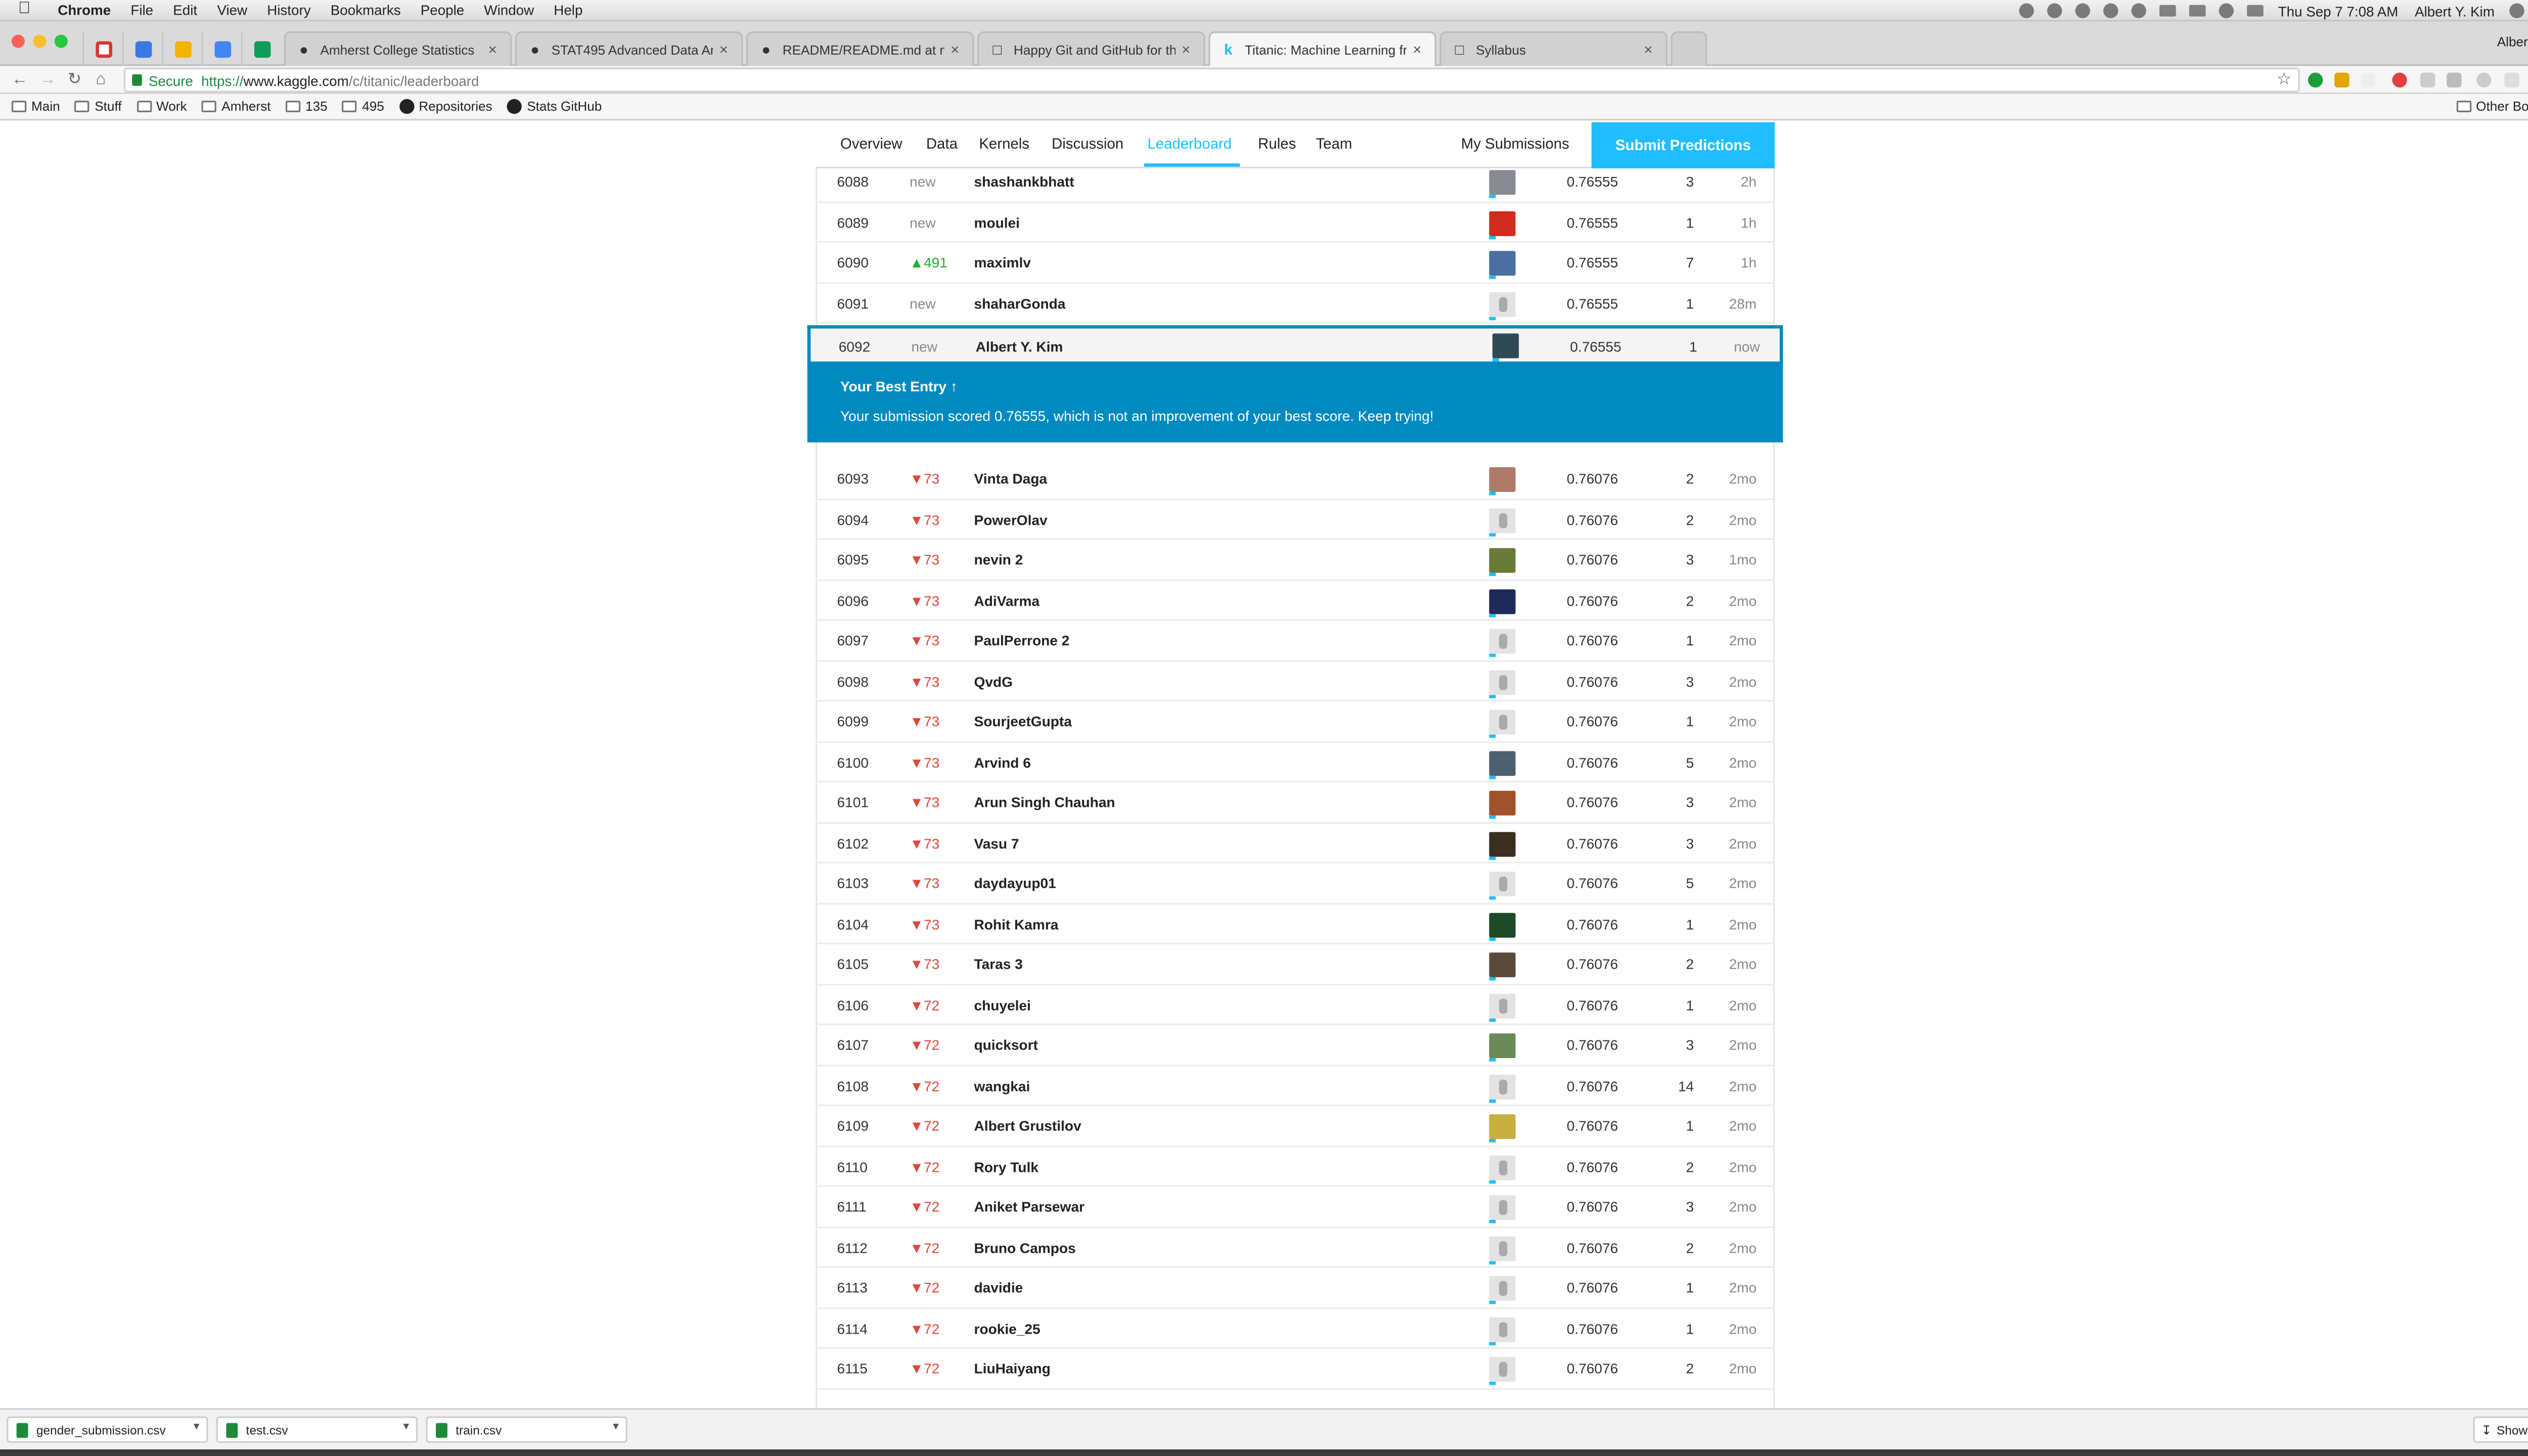 The width and height of the screenshot is (2528, 1456). What do you see at coordinates (142, 48) in the screenshot?
I see `pinned-tab-calendar` at bounding box center [142, 48].